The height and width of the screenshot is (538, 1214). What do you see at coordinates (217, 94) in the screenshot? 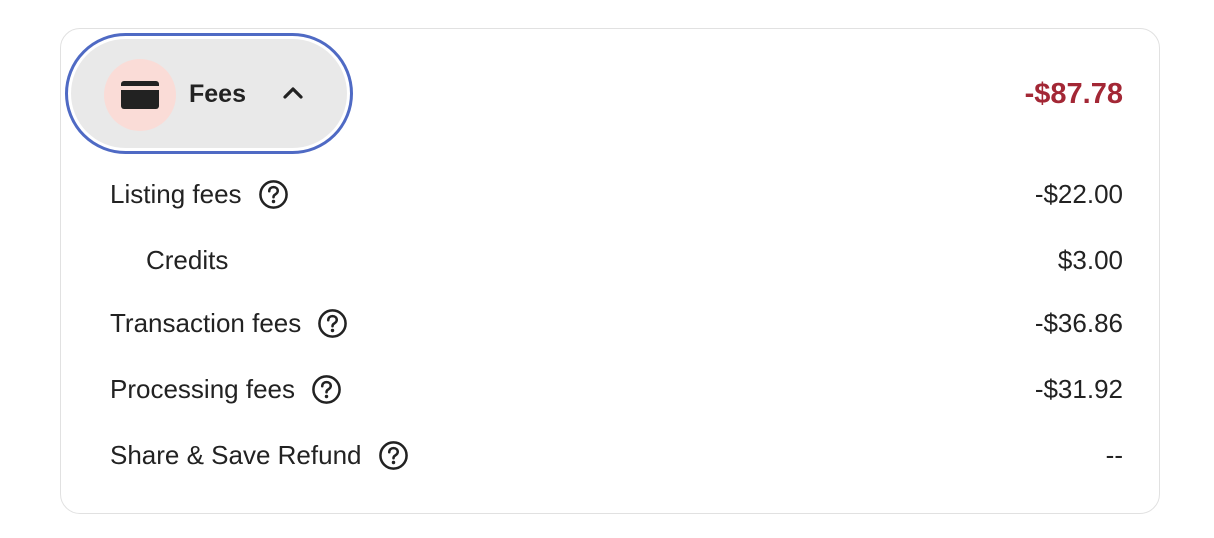
I see `fees-toggle-label: Fees` at bounding box center [217, 94].